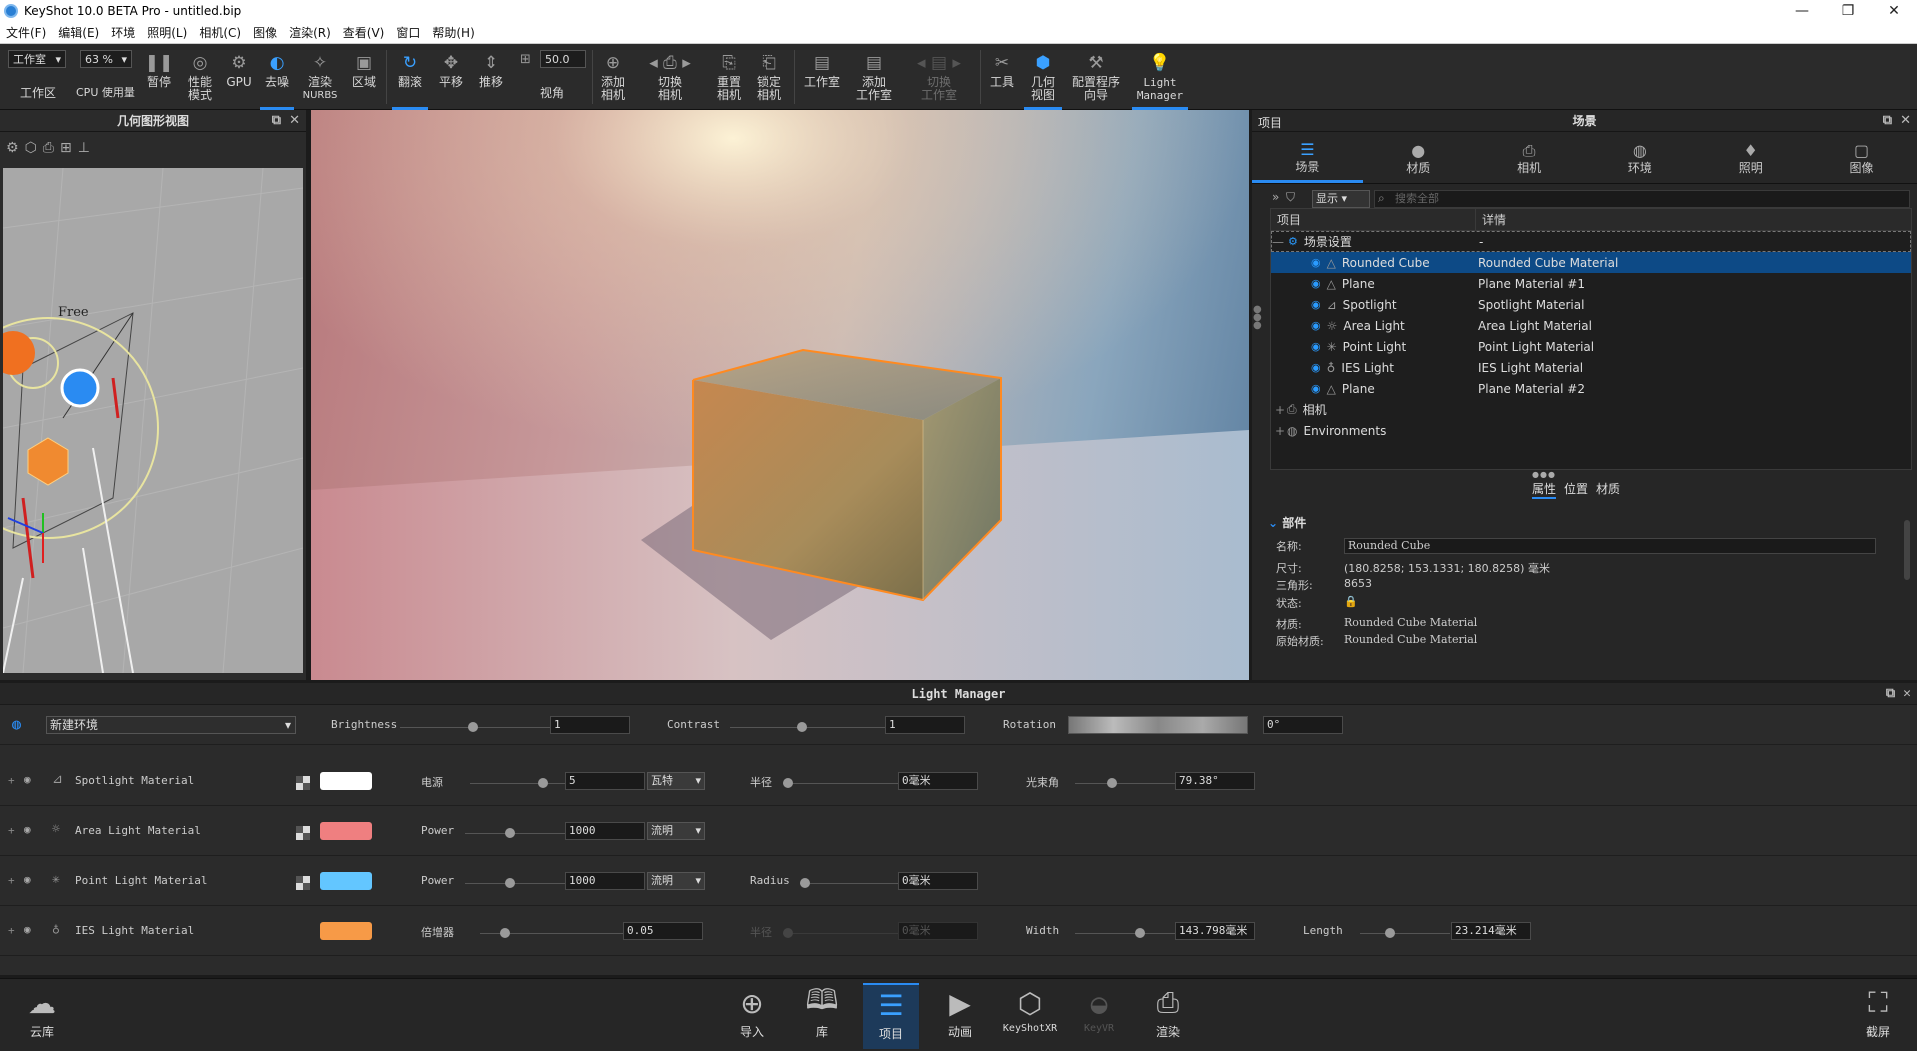 The height and width of the screenshot is (1051, 1917). Describe the element at coordinates (26, 32) in the screenshot. I see `menu-file: 文件(F)` at that location.